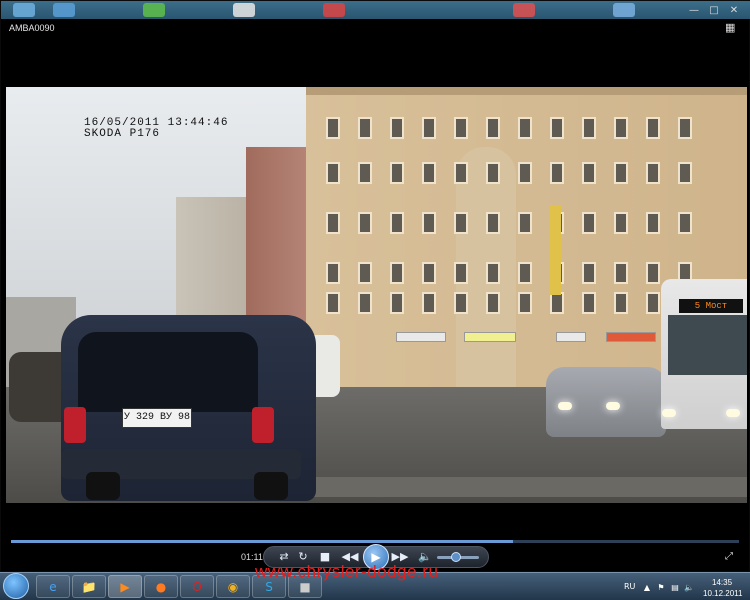 This screenshot has height=600, width=750. I want to click on bus-windshield, so click(707, 345).